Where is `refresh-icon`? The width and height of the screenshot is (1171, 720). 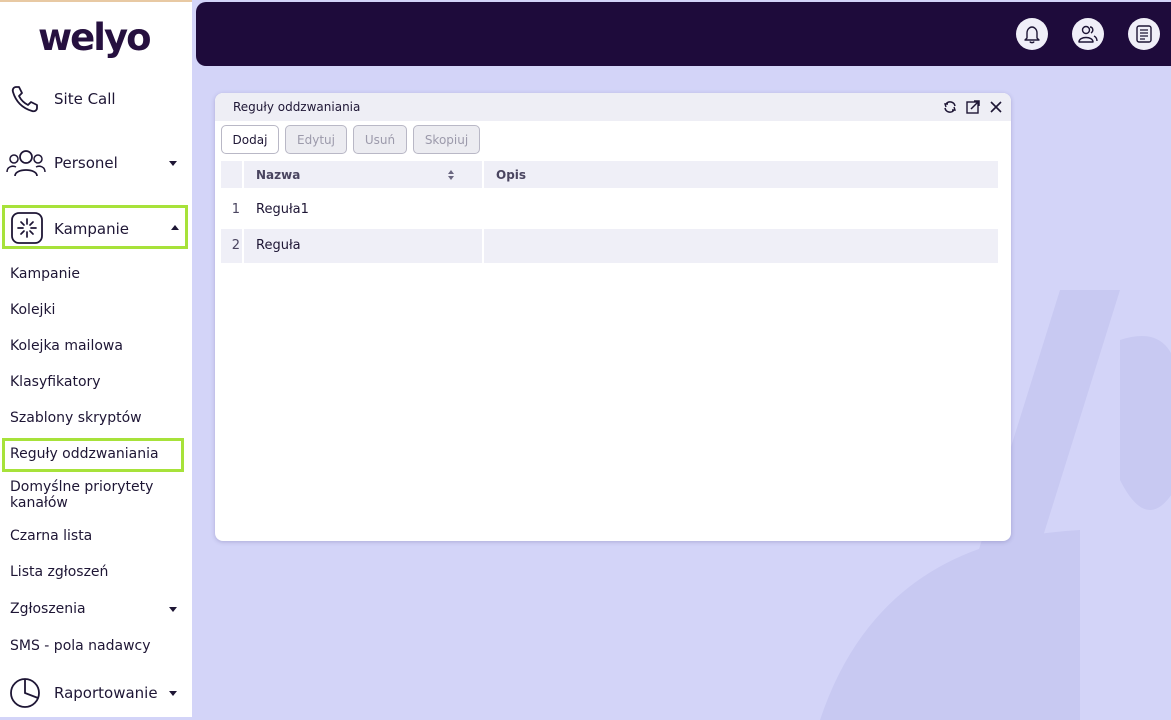
refresh-icon is located at coordinates (950, 107).